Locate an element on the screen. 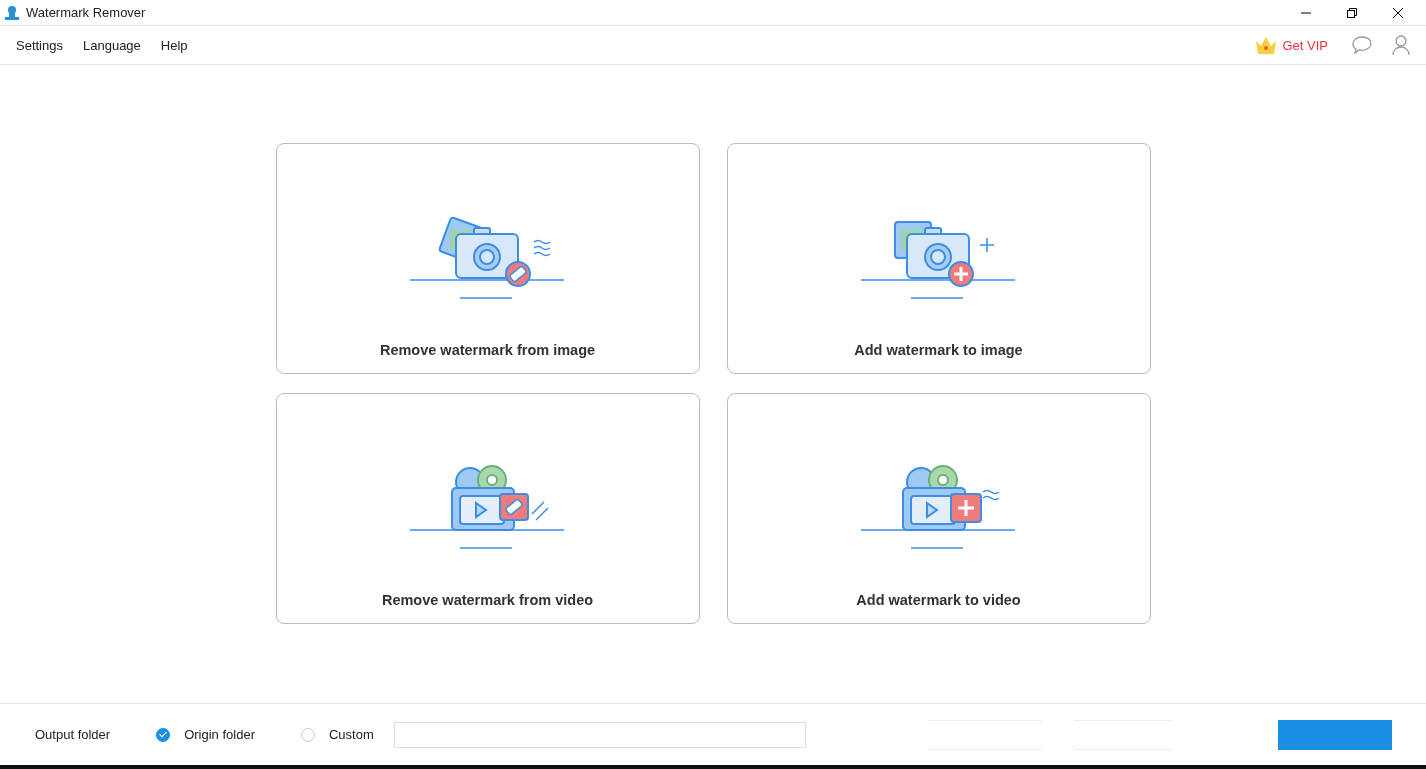  get-vip-link: Get VIP is located at coordinates (1305, 45).